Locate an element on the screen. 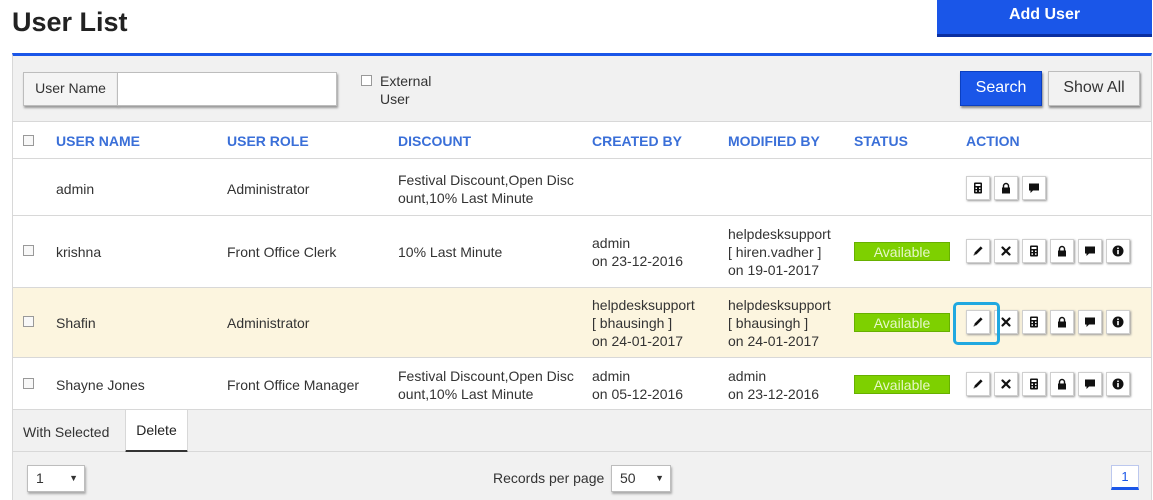 The image size is (1153, 500). user-name: Shafin is located at coordinates (76, 323).